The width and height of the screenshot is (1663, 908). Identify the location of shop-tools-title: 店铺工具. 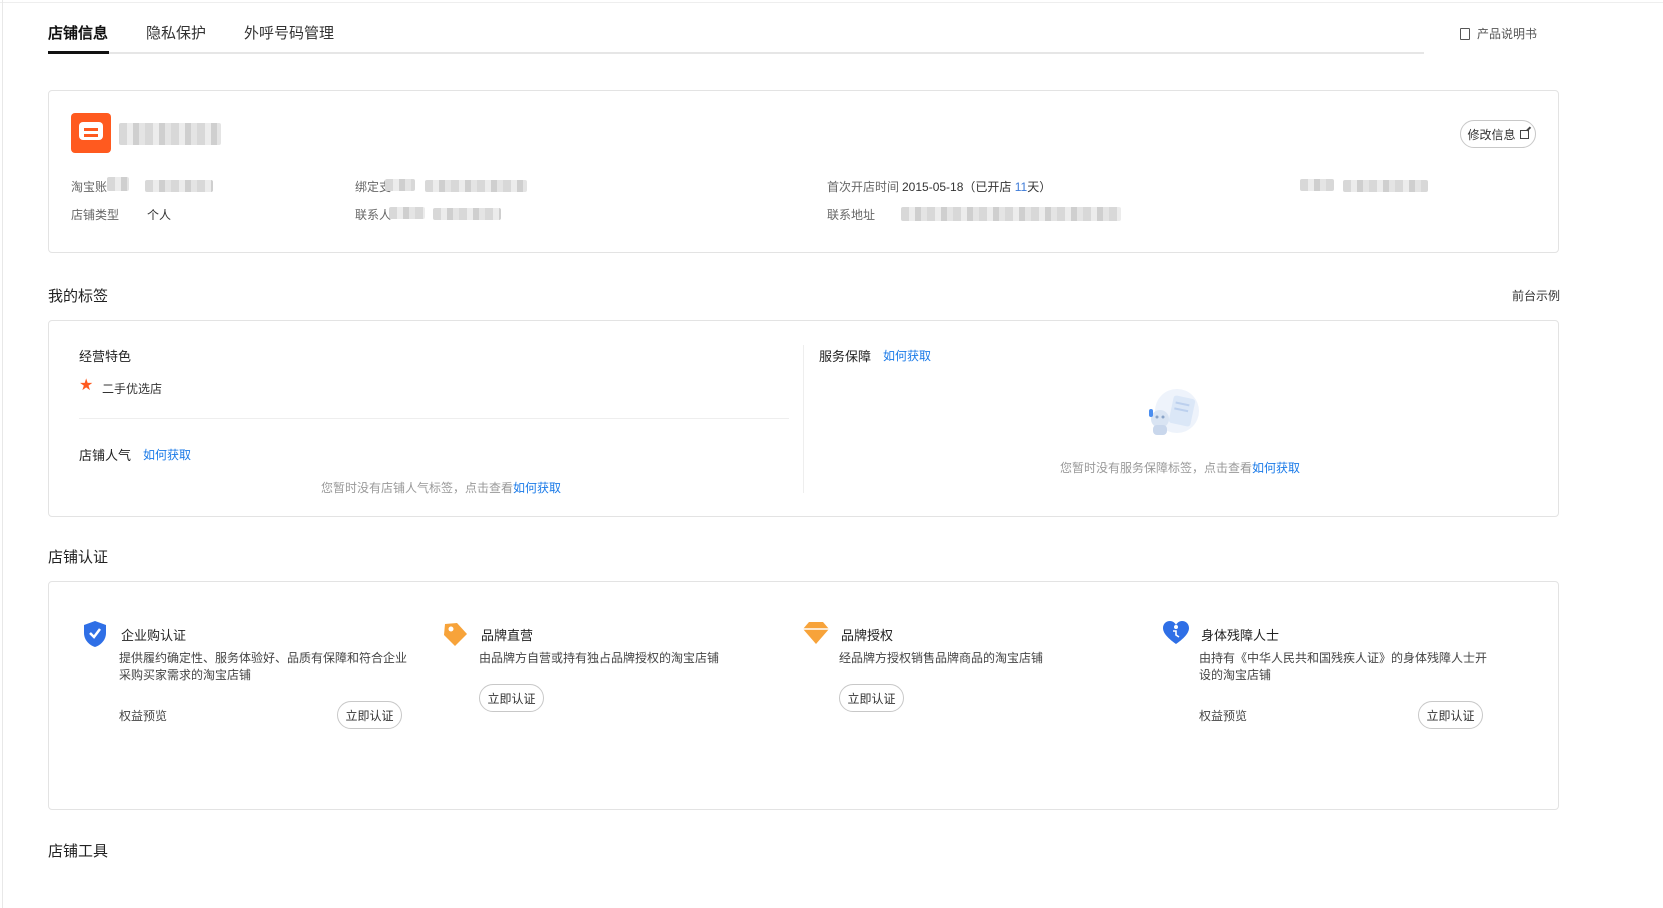
(78, 851).